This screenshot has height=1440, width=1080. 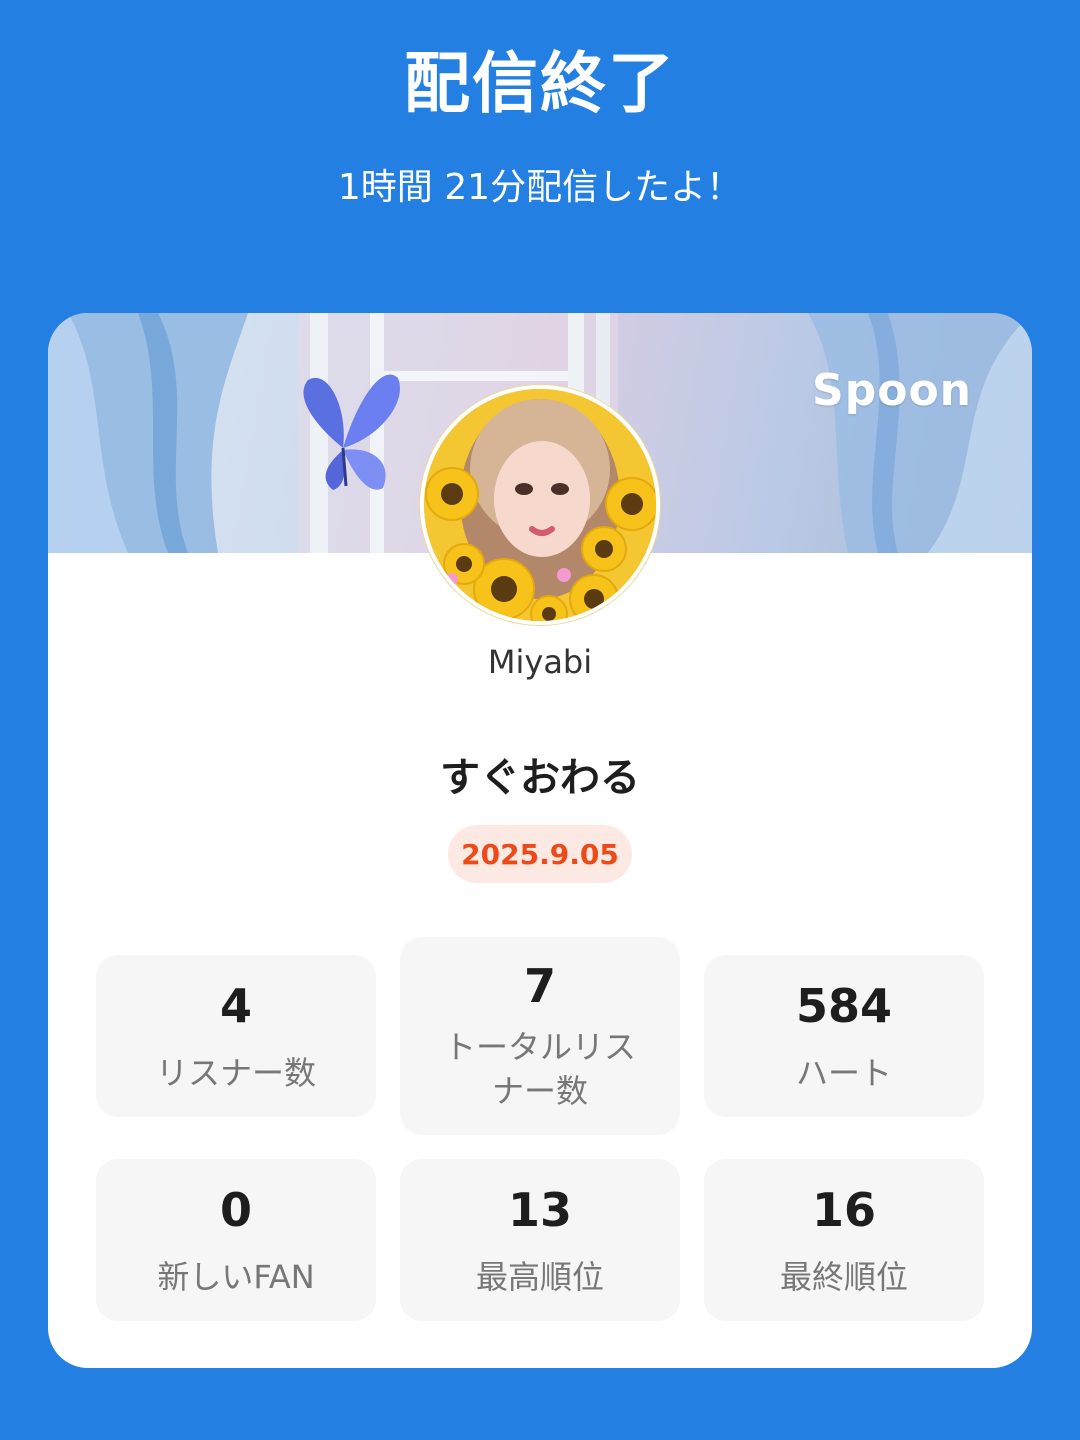 I want to click on stream-title: すぐおわる, so click(x=540, y=778).